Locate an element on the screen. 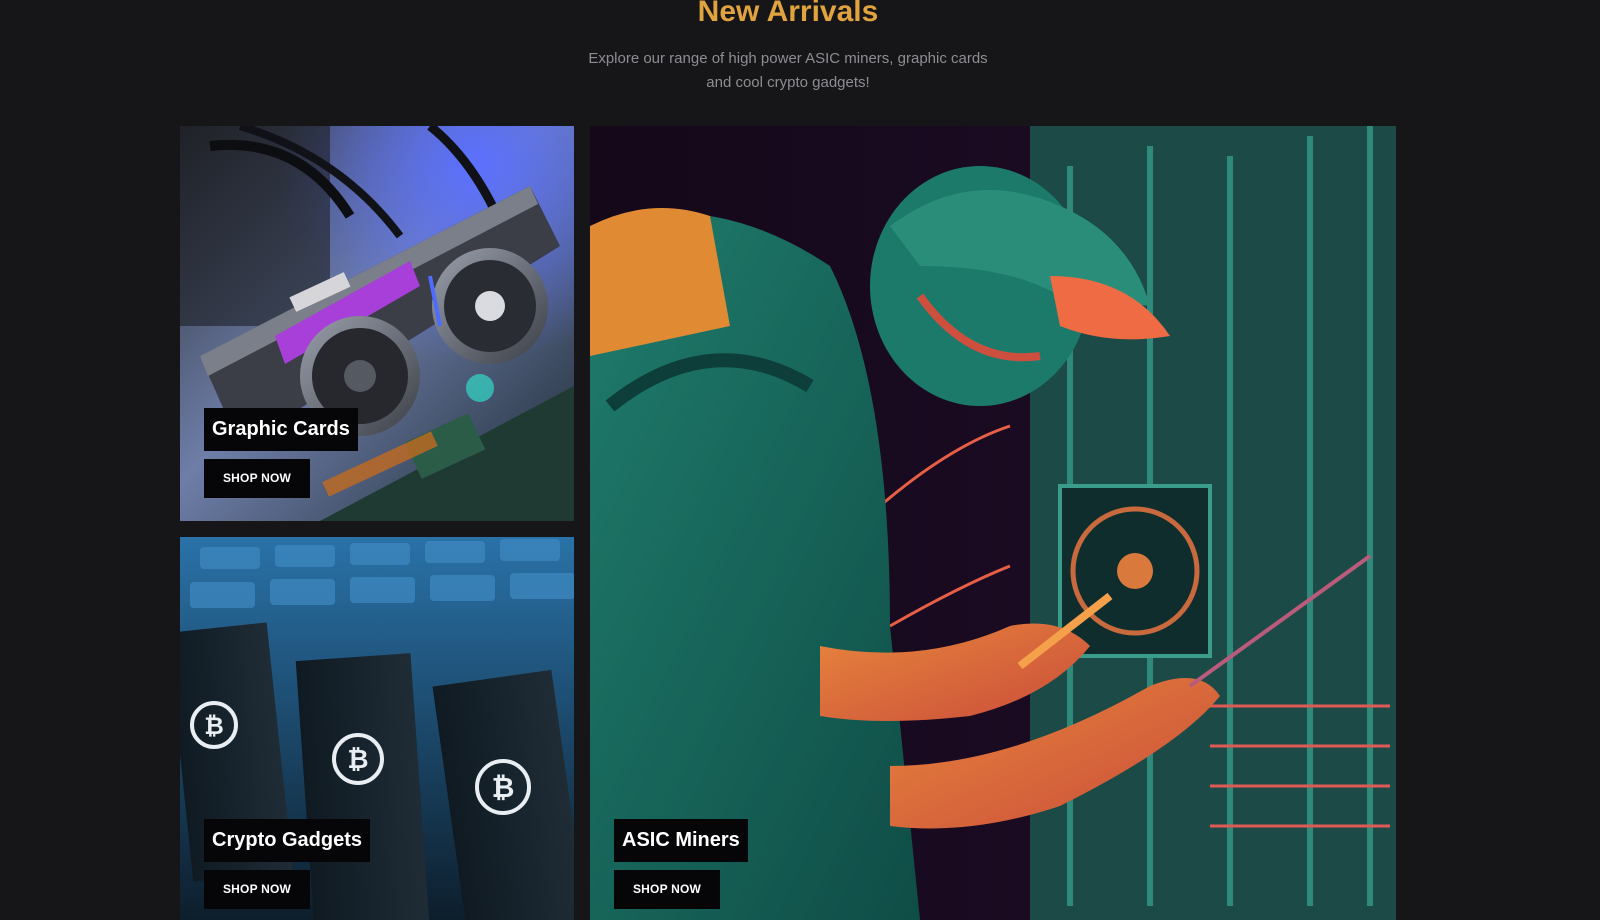  category-label: Graphic Cards is located at coordinates (281, 429).